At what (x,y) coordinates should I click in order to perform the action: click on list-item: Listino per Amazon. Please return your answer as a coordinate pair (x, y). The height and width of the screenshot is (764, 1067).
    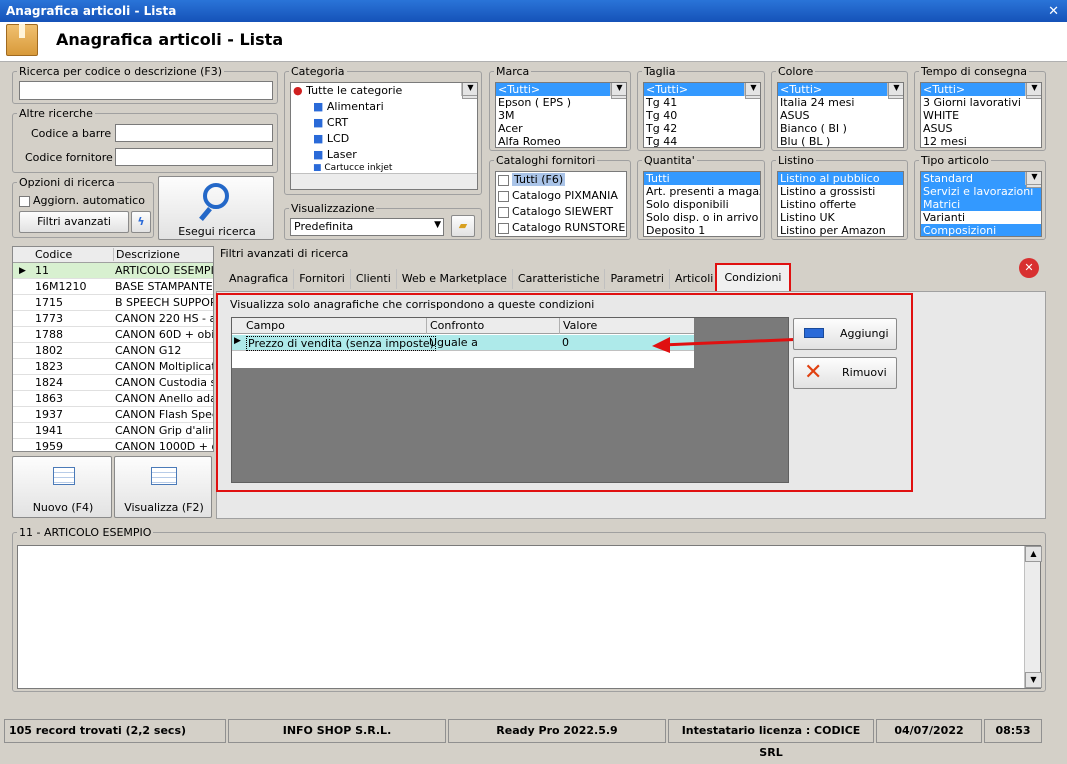
    Looking at the image, I should click on (840, 230).